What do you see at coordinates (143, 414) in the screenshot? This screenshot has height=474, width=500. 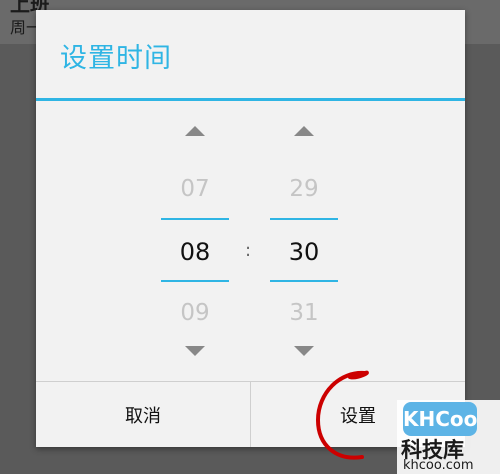 I see `cancel-button: 取消` at bounding box center [143, 414].